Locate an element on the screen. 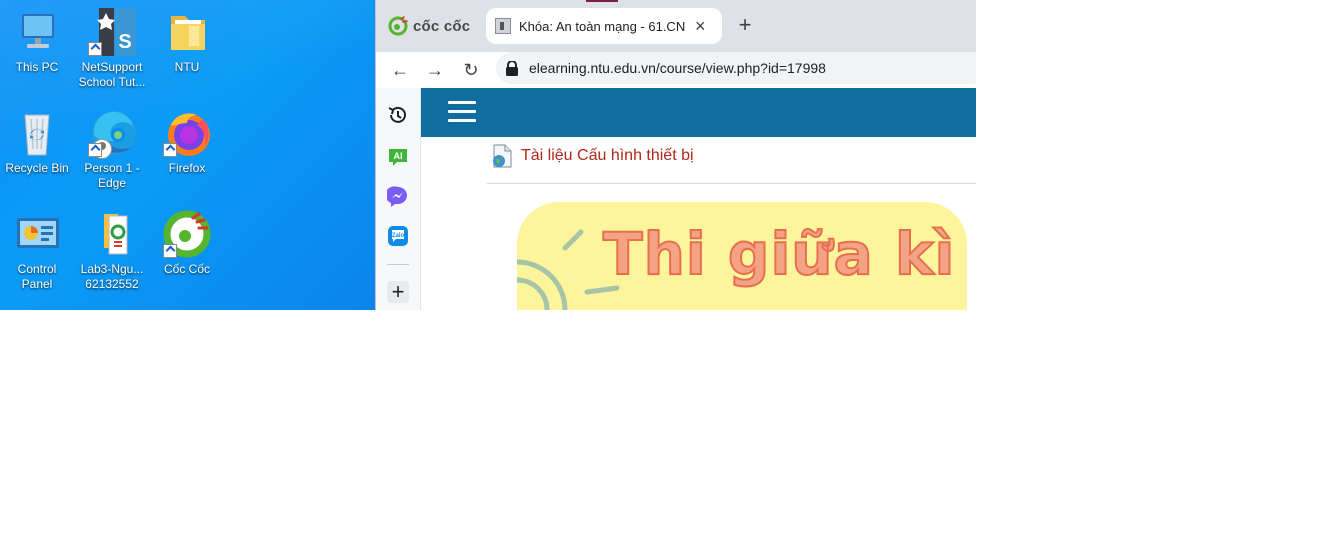 The height and width of the screenshot is (548, 1338). history-icon is located at coordinates (398, 115).